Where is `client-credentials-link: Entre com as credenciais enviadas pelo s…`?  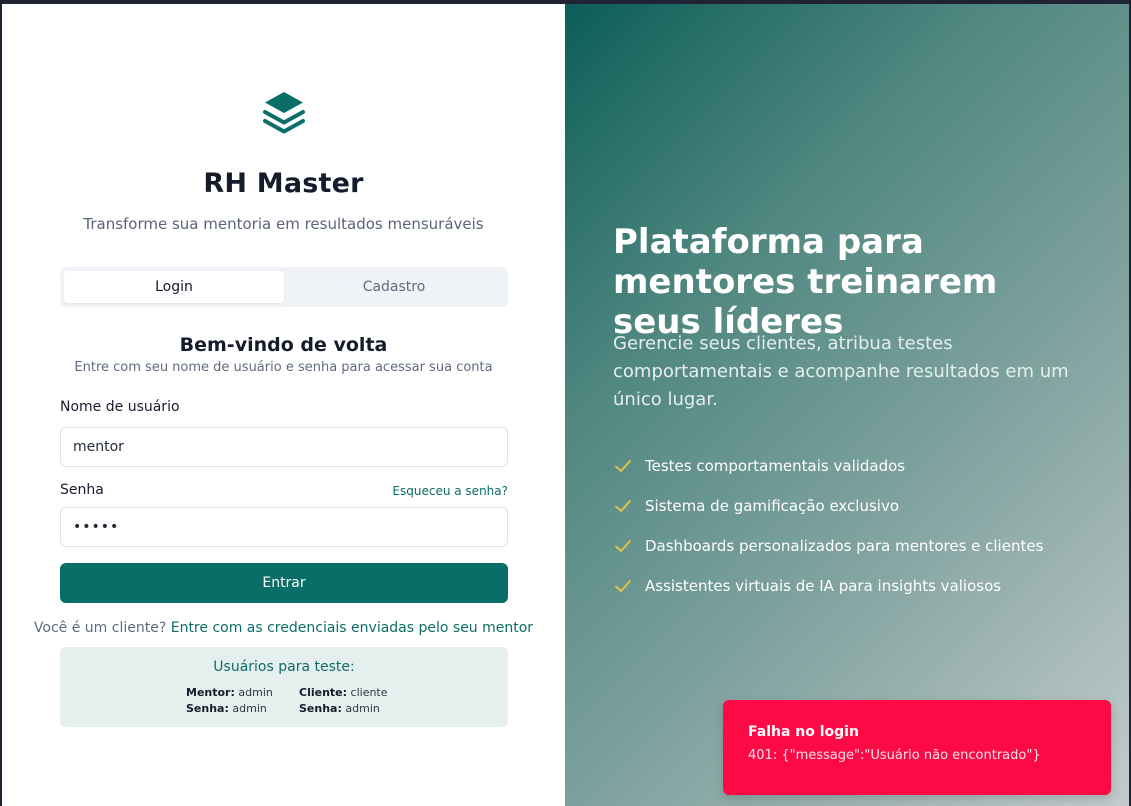 client-credentials-link: Entre com as credenciais enviadas pelo s… is located at coordinates (352, 628).